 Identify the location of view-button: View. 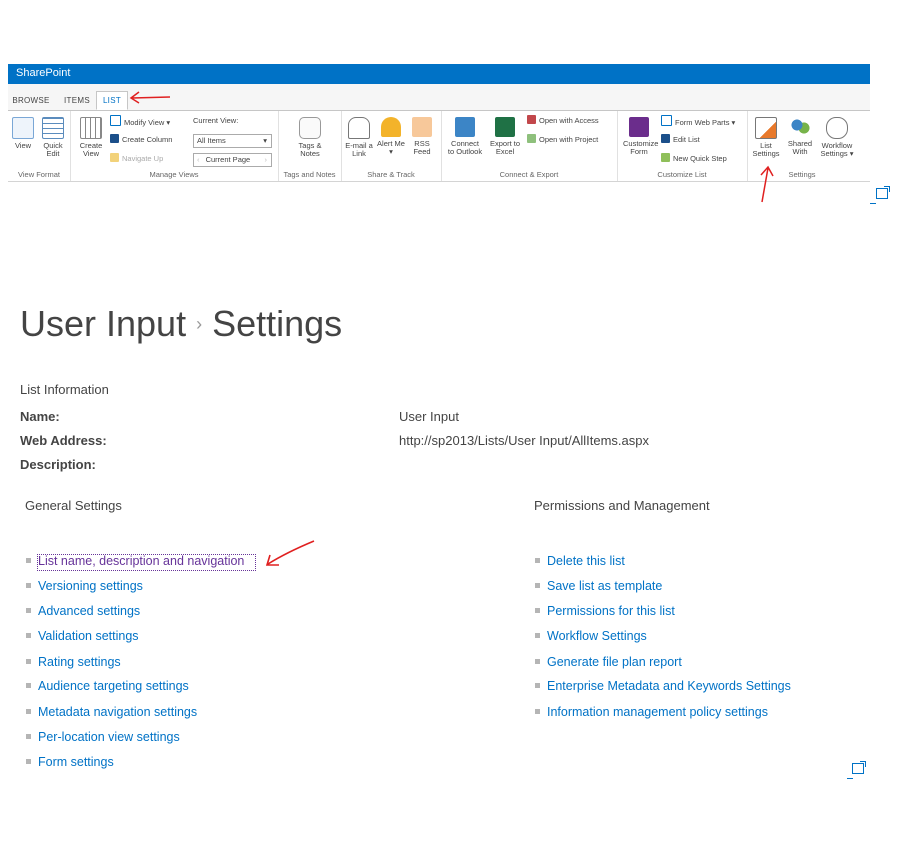
(23, 133).